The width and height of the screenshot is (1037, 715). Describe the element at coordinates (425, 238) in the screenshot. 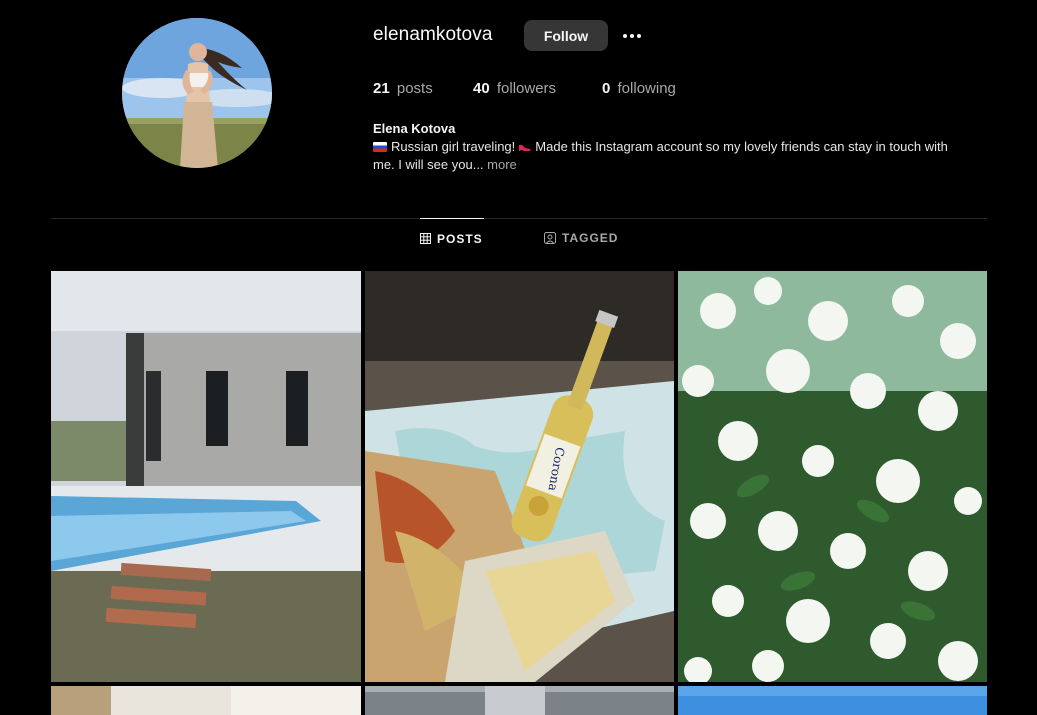

I see `grid-icon` at that location.